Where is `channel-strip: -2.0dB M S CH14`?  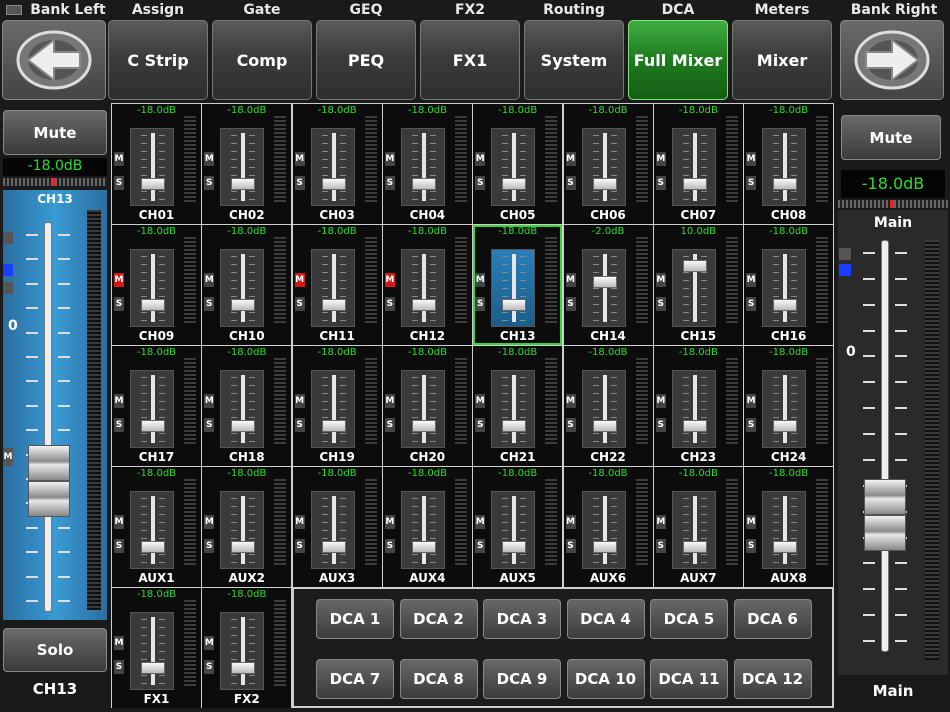
channel-strip: -2.0dB M S CH14 is located at coordinates (608, 285).